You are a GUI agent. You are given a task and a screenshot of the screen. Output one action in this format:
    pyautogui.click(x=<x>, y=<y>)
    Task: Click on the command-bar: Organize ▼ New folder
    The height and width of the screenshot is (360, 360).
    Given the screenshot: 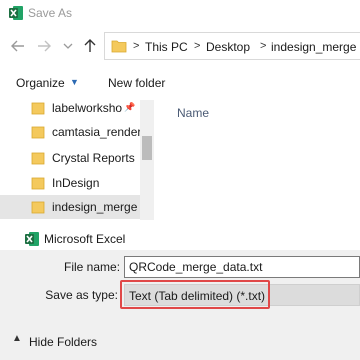 What is the action you would take?
    pyautogui.click(x=180, y=82)
    